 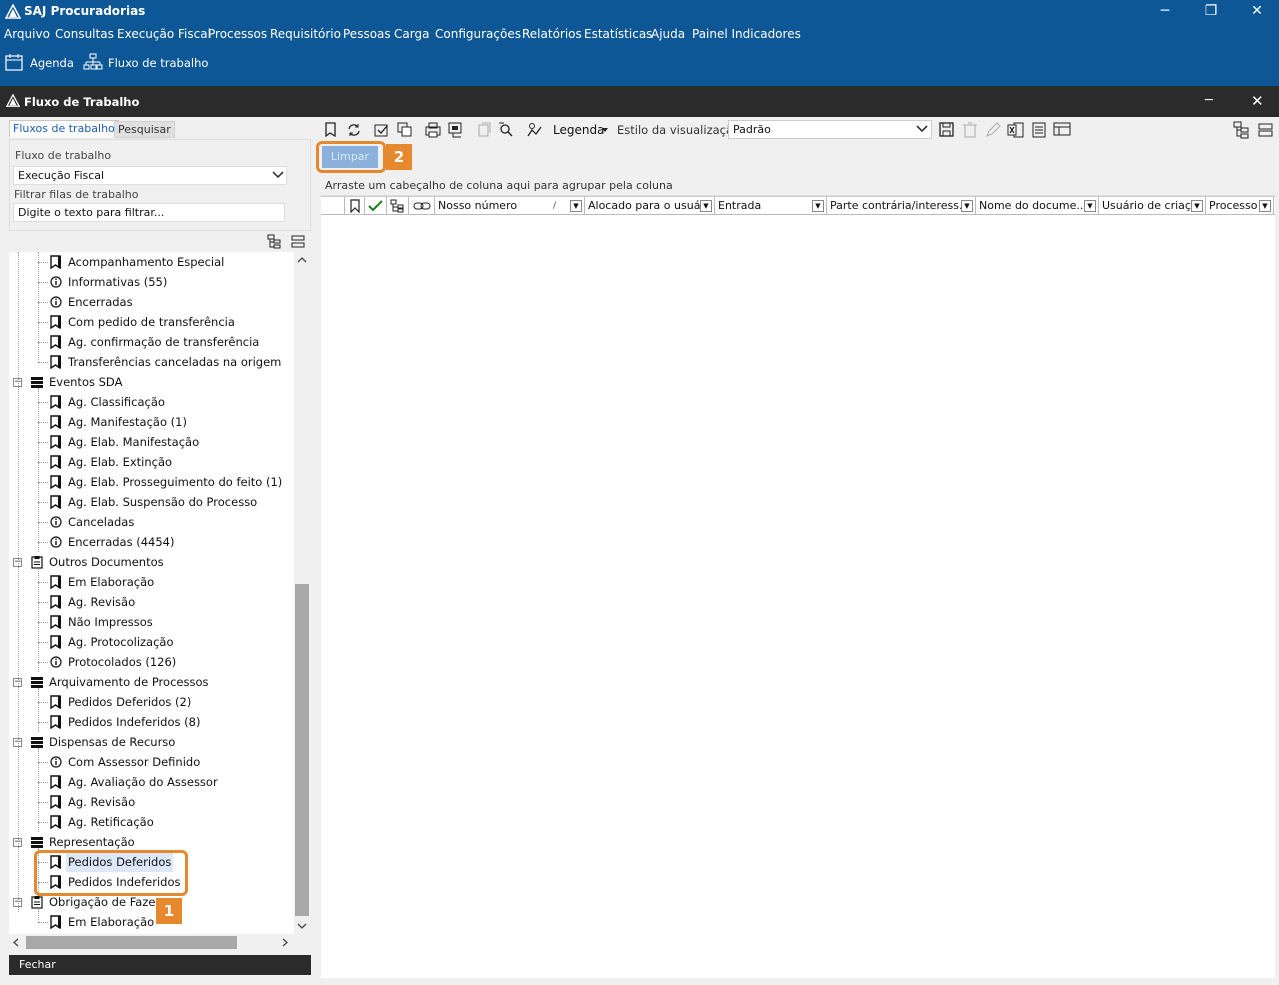 What do you see at coordinates (422, 206) in the screenshot?
I see `col-link` at bounding box center [422, 206].